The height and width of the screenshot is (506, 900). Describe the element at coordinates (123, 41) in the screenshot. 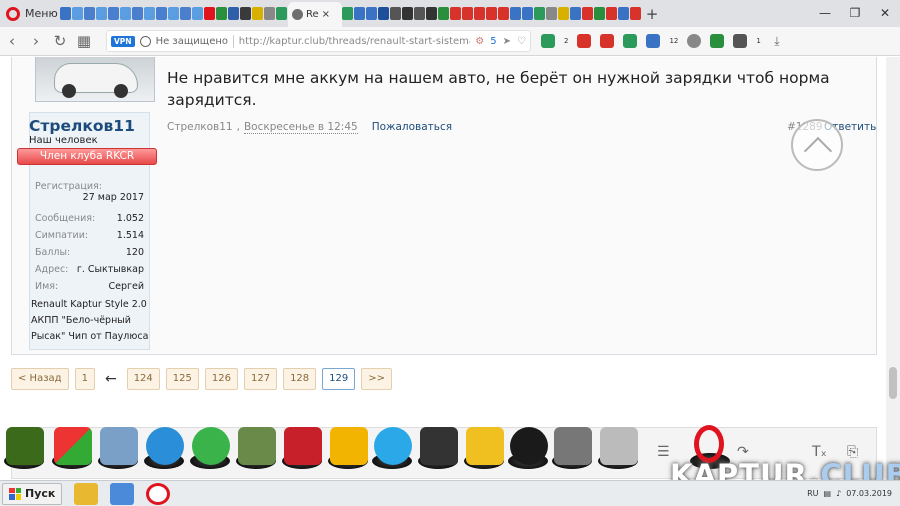

I see `vpn-badge: VPN` at that location.